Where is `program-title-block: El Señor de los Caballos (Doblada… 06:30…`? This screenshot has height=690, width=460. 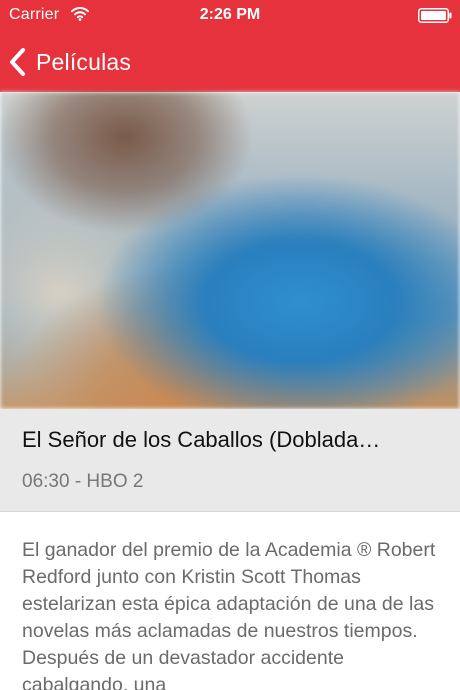
program-title-block: El Señor de los Caballos (Doblada… 06:30… is located at coordinates (230, 460).